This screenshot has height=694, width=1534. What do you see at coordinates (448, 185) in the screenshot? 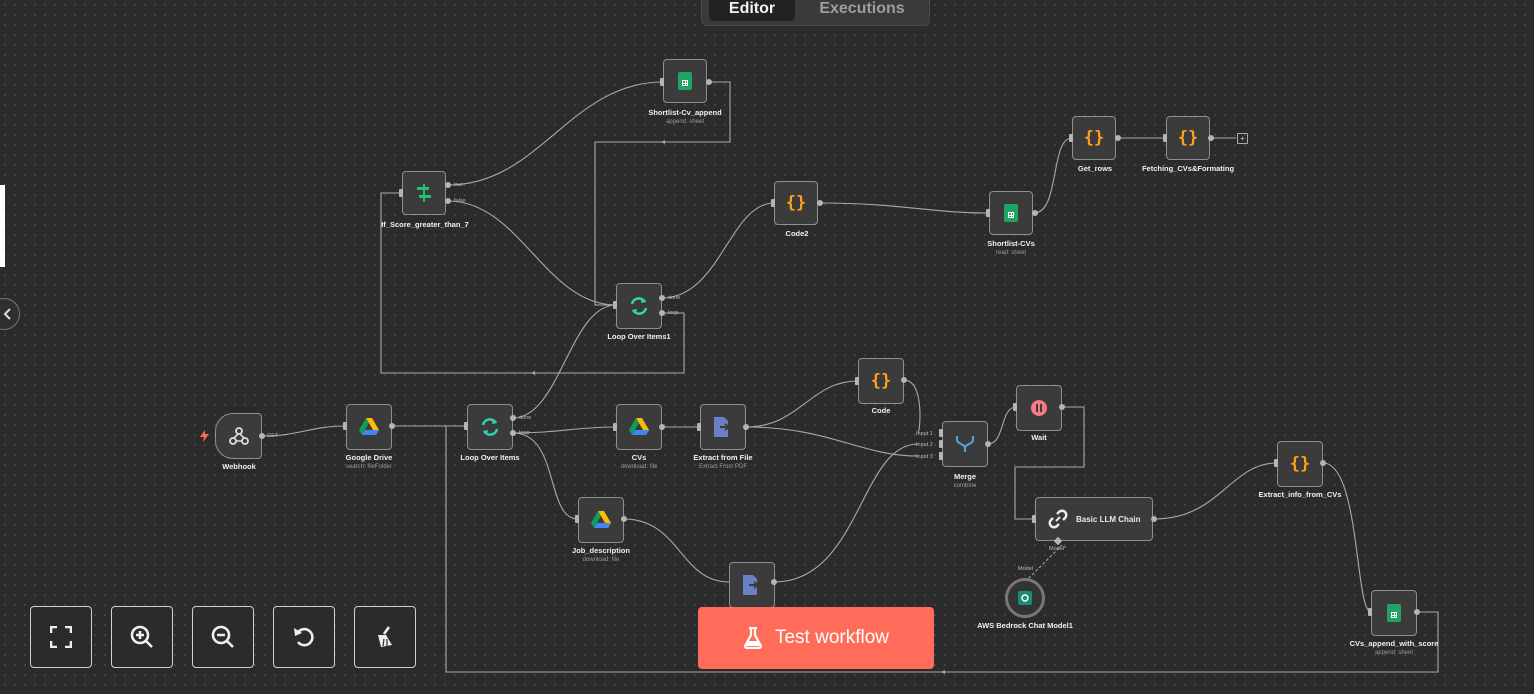
I see `output-port-true` at bounding box center [448, 185].